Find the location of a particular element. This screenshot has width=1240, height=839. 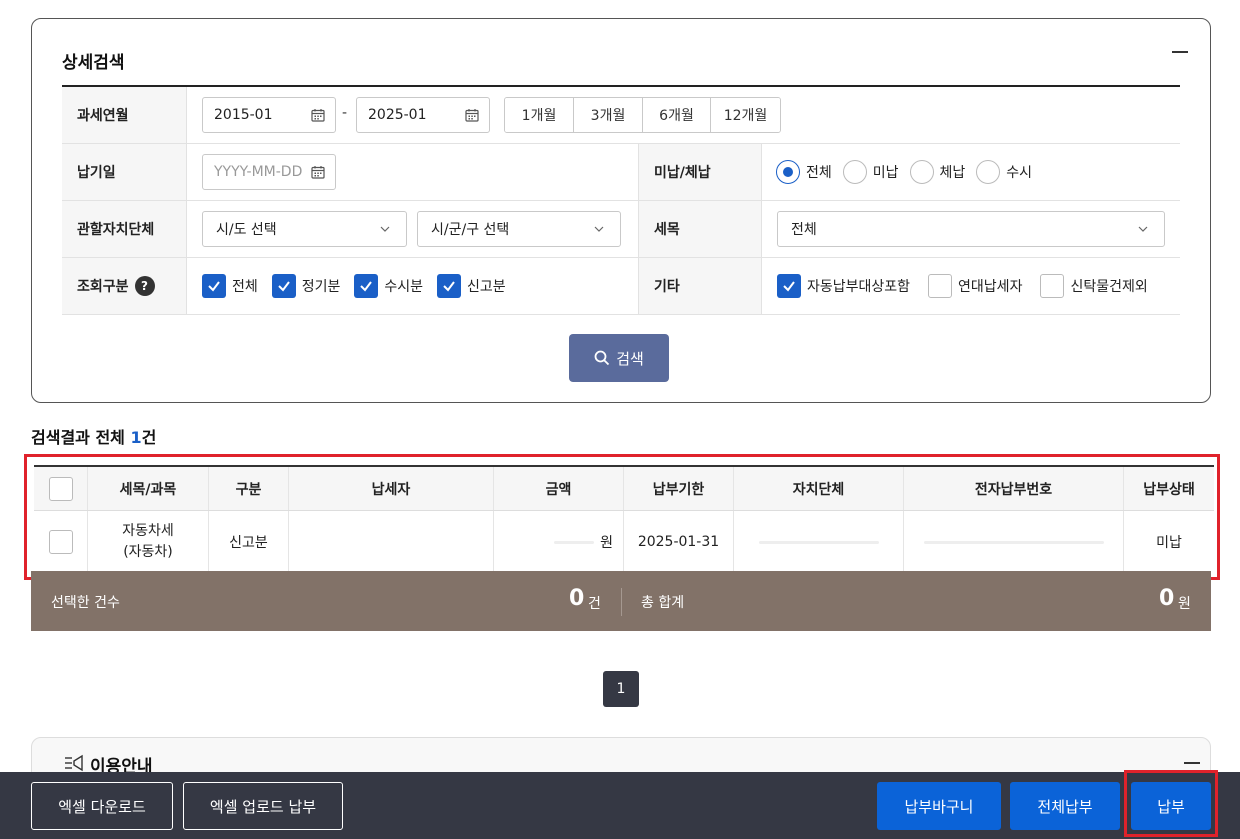

tax-item-select: 전체 is located at coordinates (971, 229).